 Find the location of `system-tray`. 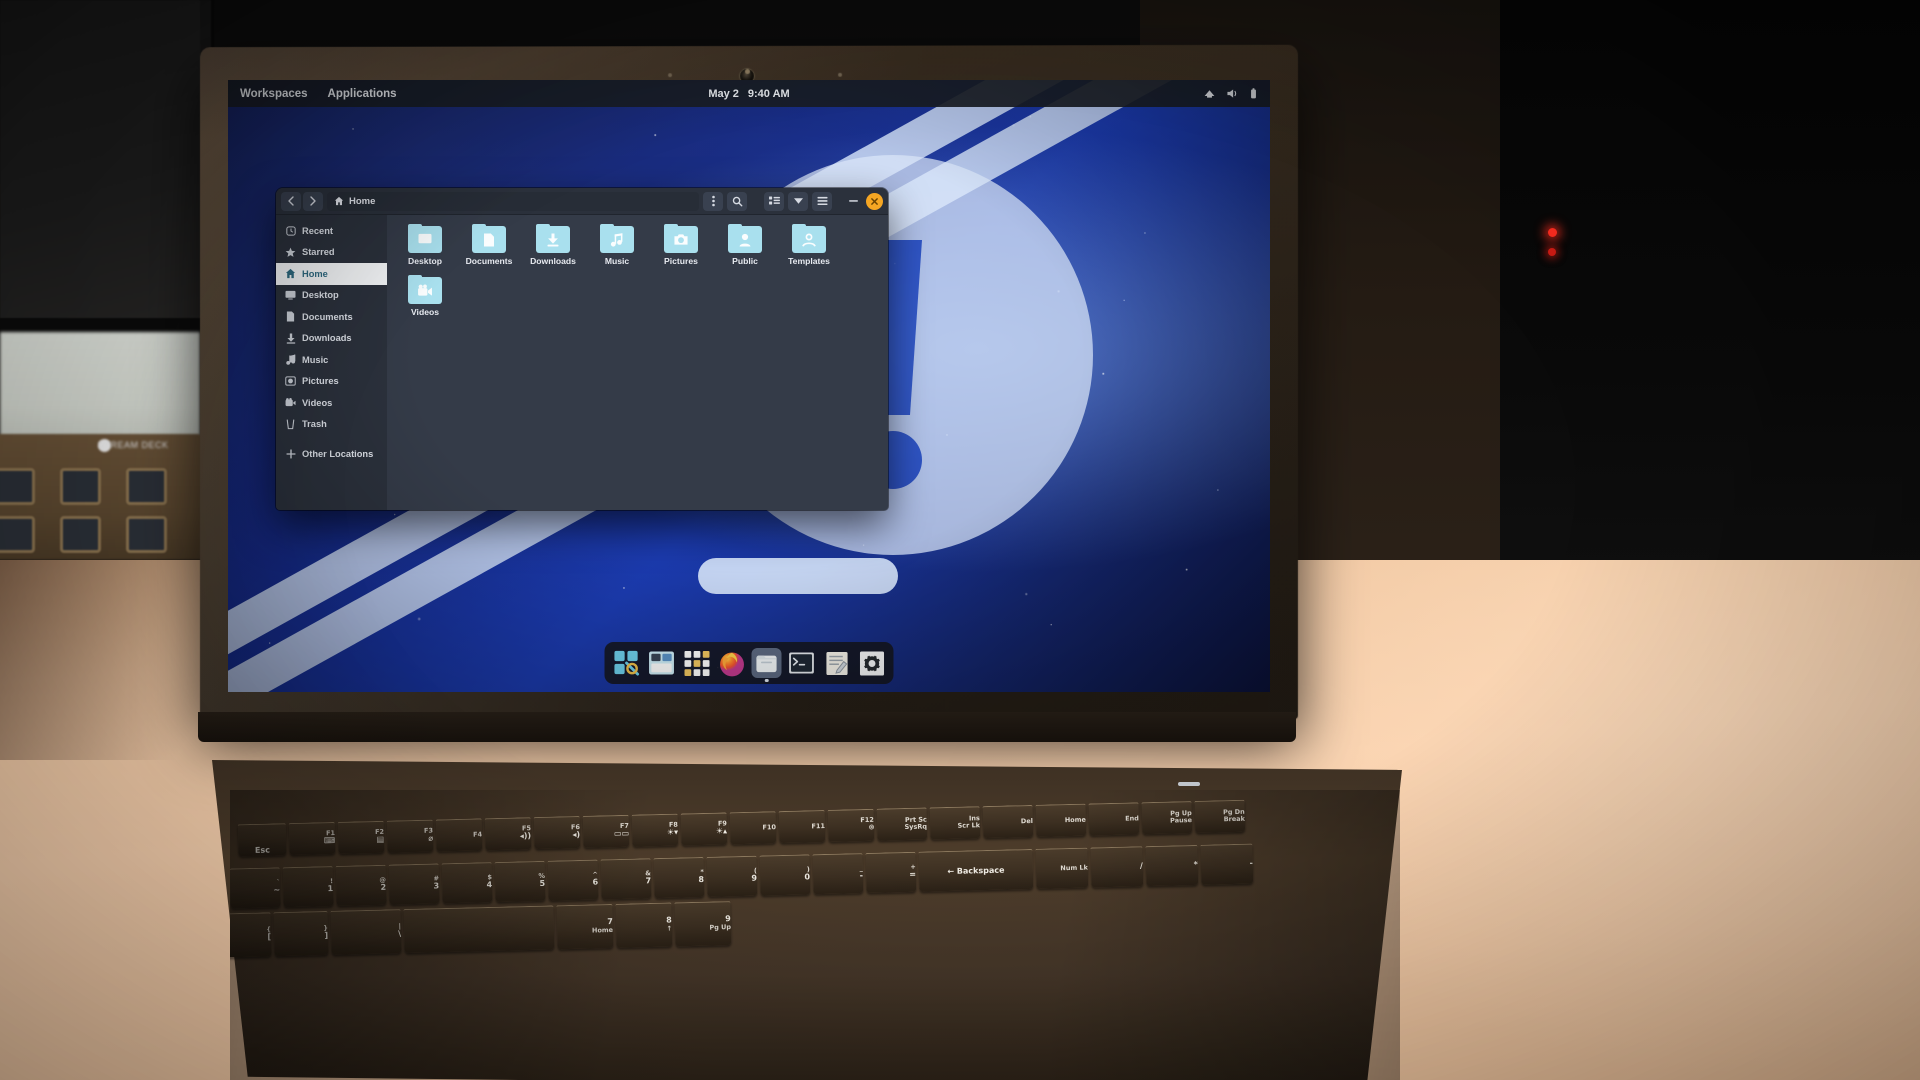

system-tray is located at coordinates (1231, 93).